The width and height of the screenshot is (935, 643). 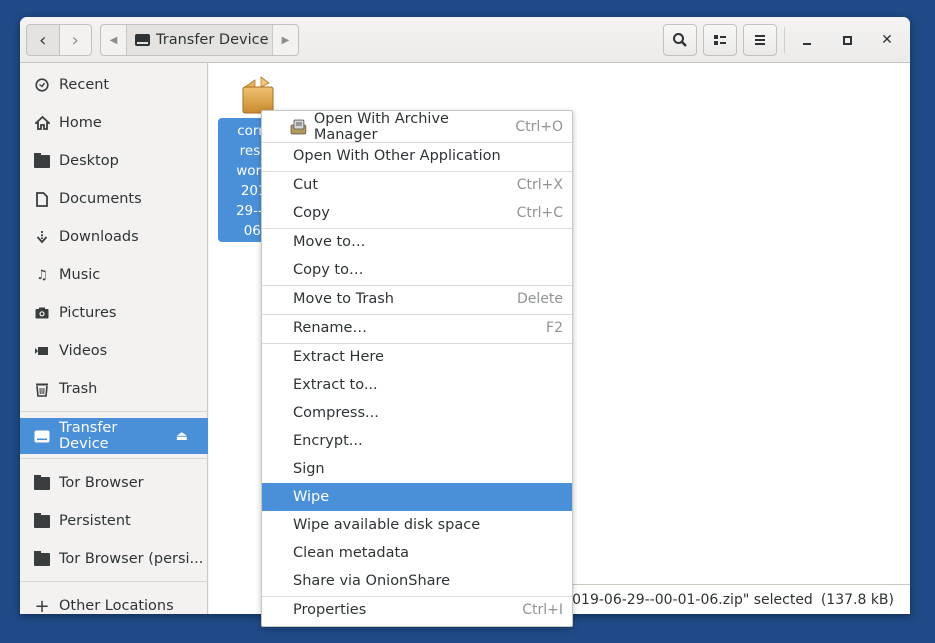 I want to click on menu-item-shortcut: Ctrl+O, so click(x=539, y=127).